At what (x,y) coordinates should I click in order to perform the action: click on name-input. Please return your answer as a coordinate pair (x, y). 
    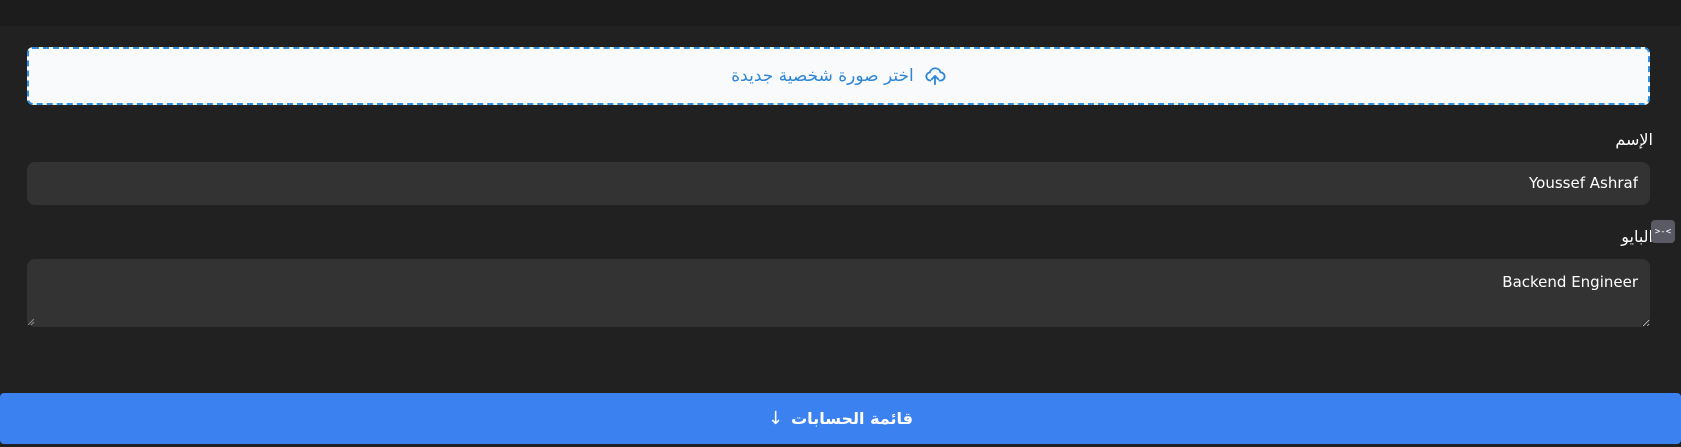
    Looking at the image, I should click on (838, 183).